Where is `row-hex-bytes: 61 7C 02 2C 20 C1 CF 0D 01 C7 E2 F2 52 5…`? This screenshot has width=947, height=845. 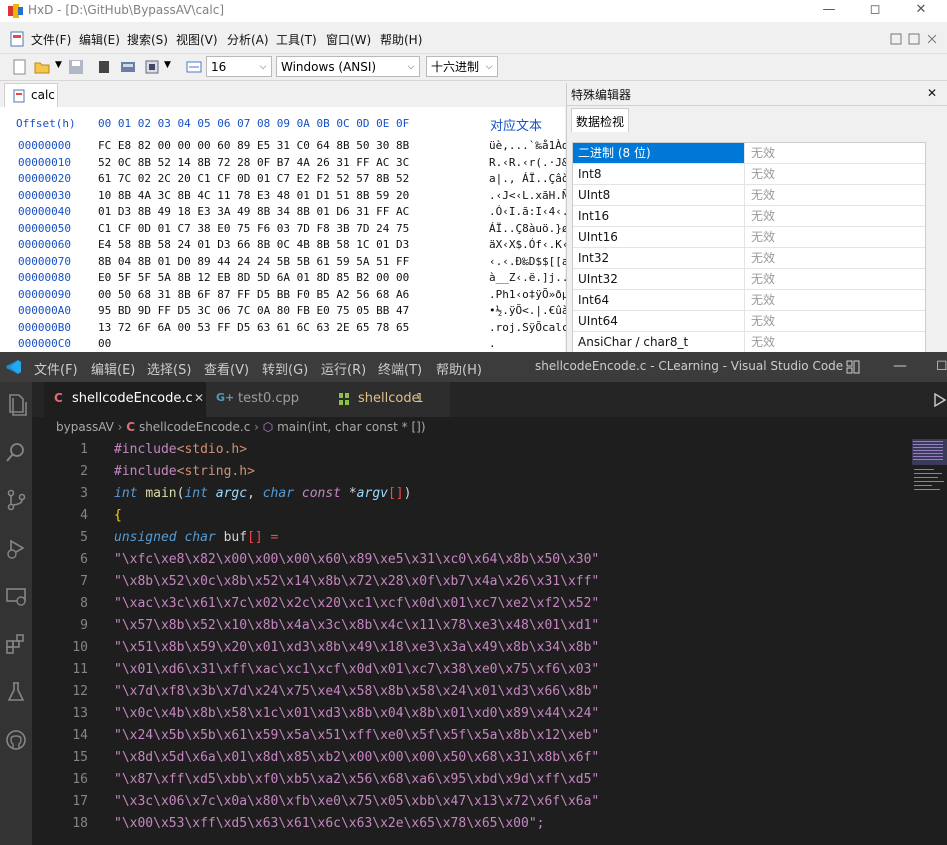 row-hex-bytes: 61 7C 02 2C 20 C1 CF 0D 01 C7 E2 F2 52 5… is located at coordinates (253, 178).